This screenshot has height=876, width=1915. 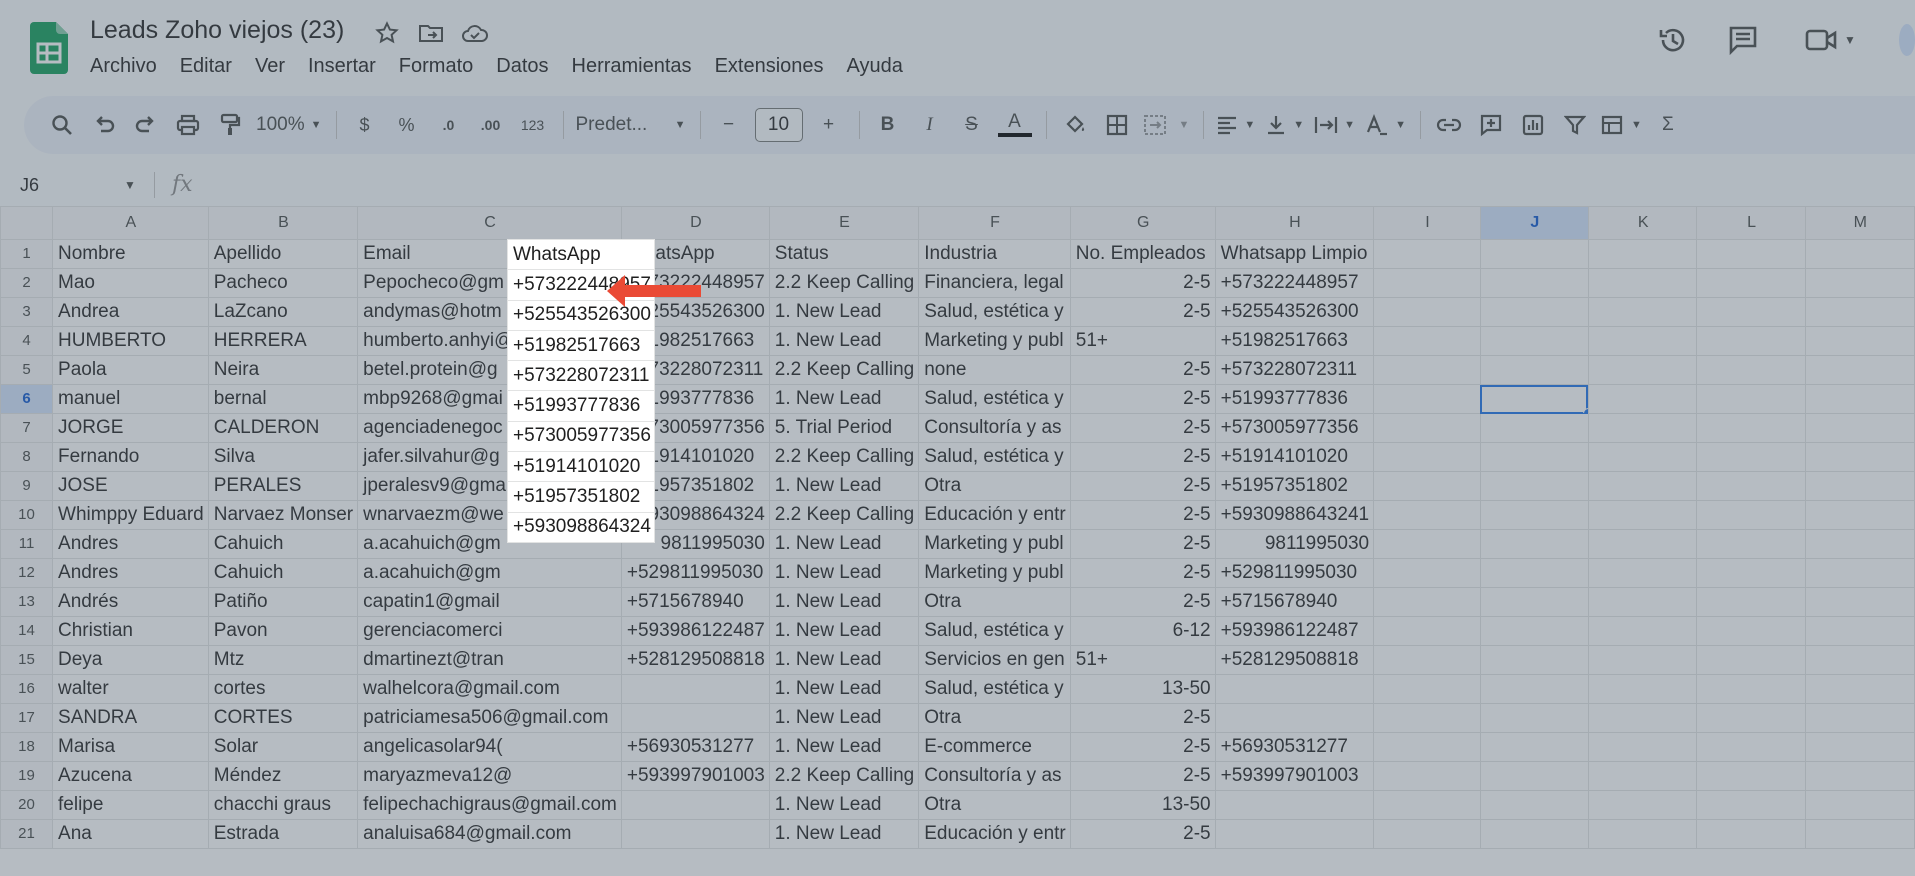 What do you see at coordinates (1642, 399) in the screenshot?
I see `cell-k6` at bounding box center [1642, 399].